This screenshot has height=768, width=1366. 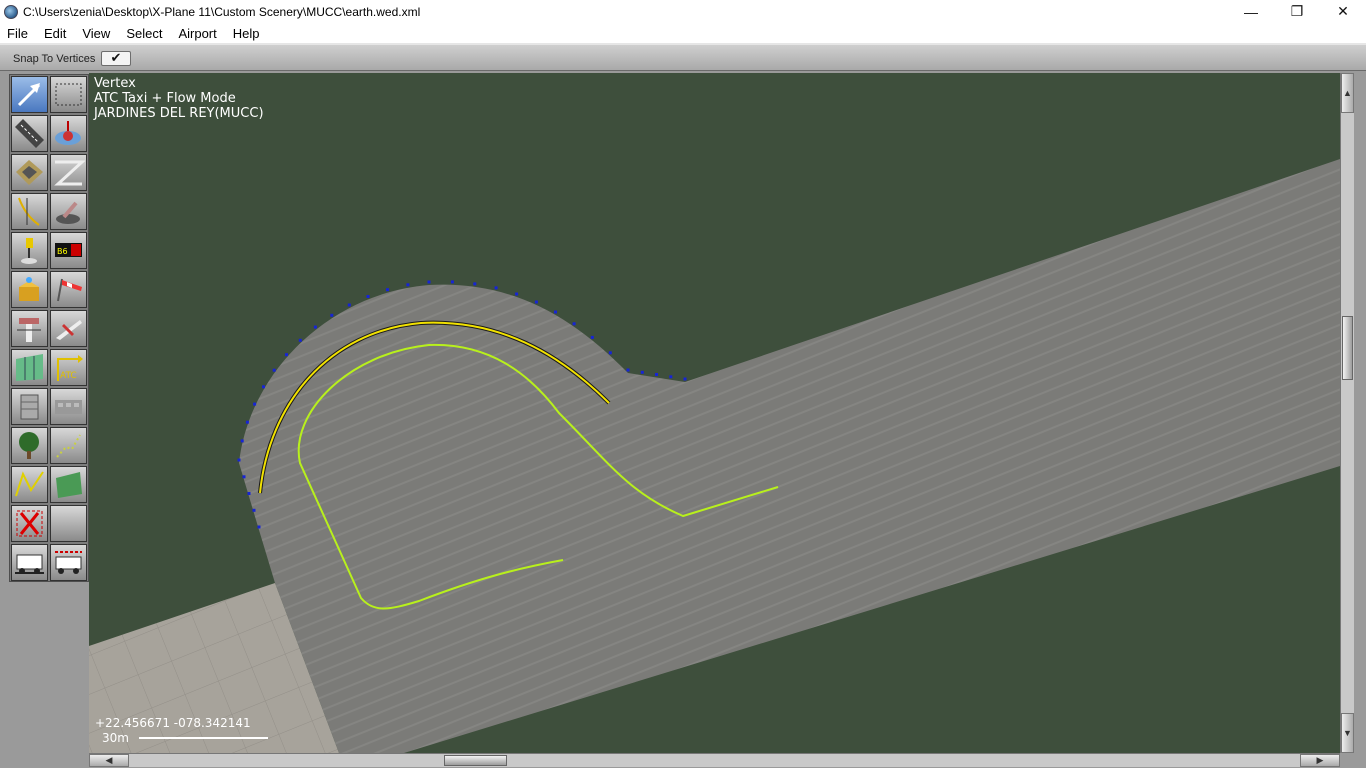 I want to click on snap-to-vertices-label: Snap To Vertices, so click(x=54, y=59).